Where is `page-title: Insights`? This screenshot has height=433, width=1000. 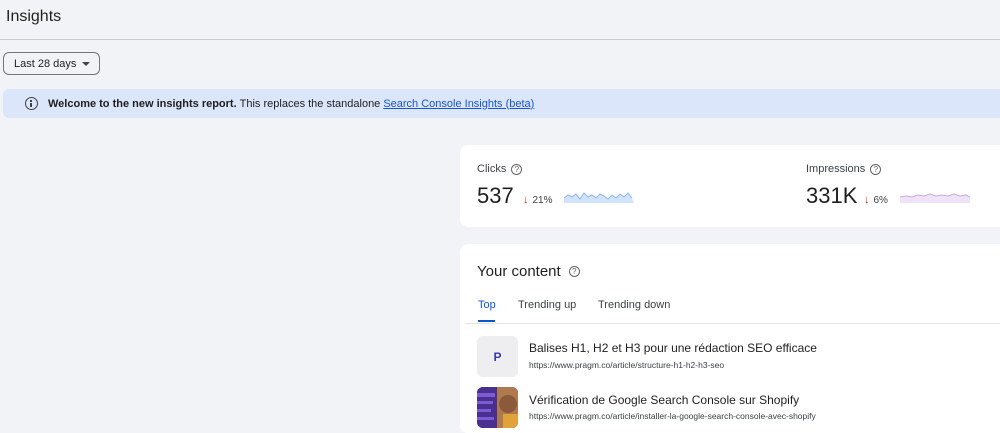 page-title: Insights is located at coordinates (34, 16).